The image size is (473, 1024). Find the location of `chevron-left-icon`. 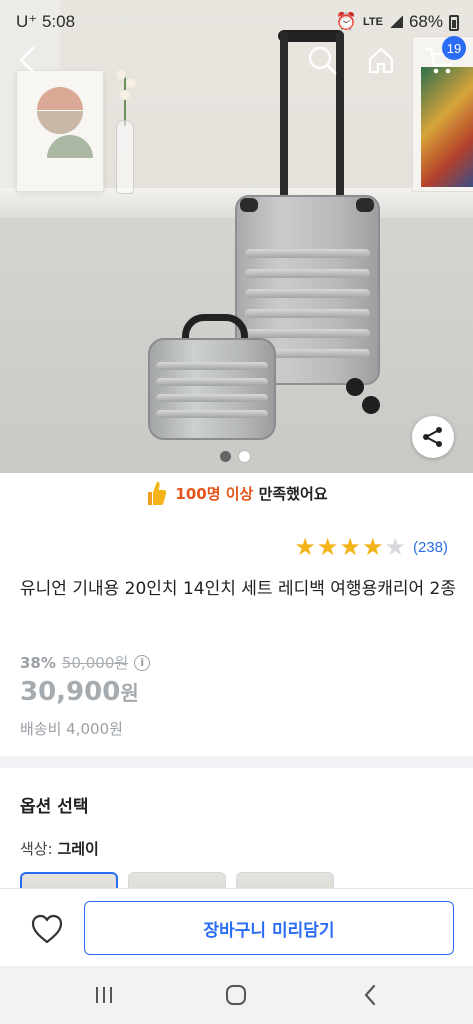

chevron-left-icon is located at coordinates (27, 60).